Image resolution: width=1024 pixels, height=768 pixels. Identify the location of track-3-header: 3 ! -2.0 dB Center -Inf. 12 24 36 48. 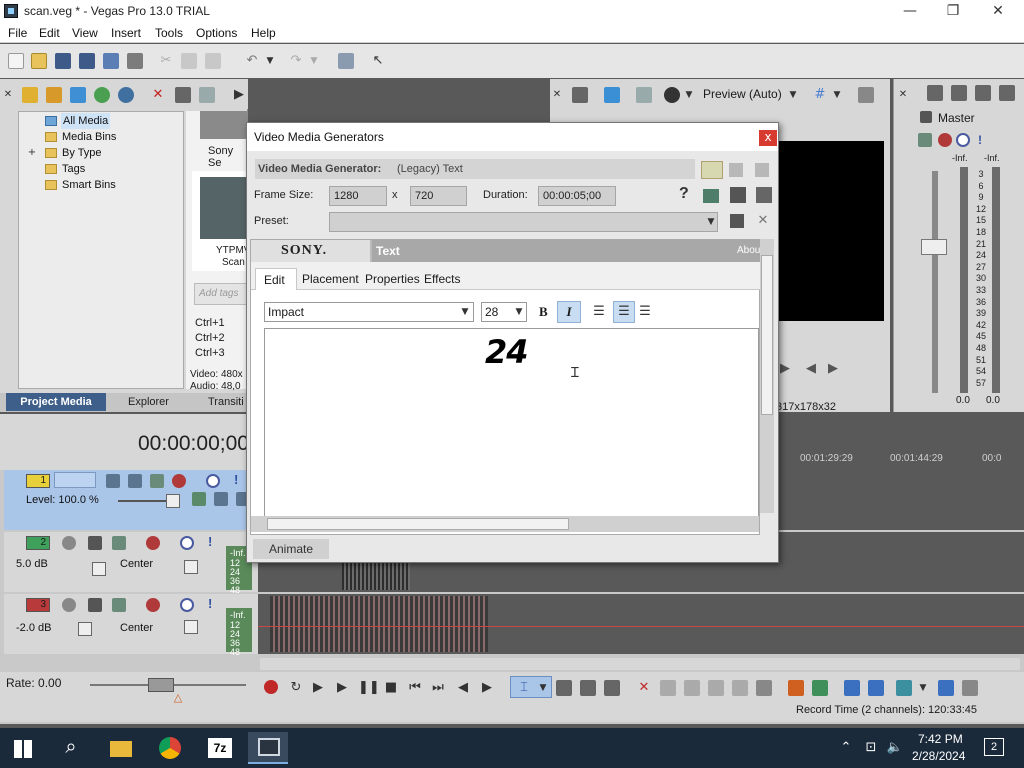
(131, 625).